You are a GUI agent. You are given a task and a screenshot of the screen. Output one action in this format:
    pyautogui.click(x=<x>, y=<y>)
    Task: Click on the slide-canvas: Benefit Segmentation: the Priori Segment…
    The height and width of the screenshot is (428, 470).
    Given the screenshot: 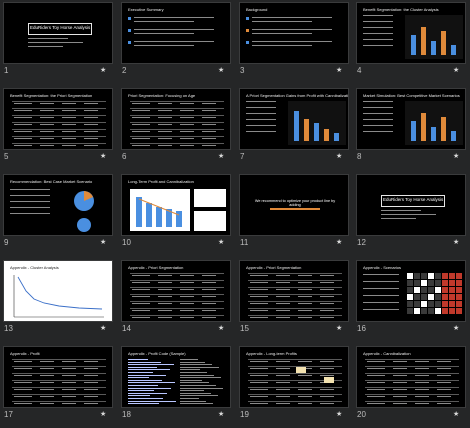 What is the action you would take?
    pyautogui.click(x=58, y=119)
    